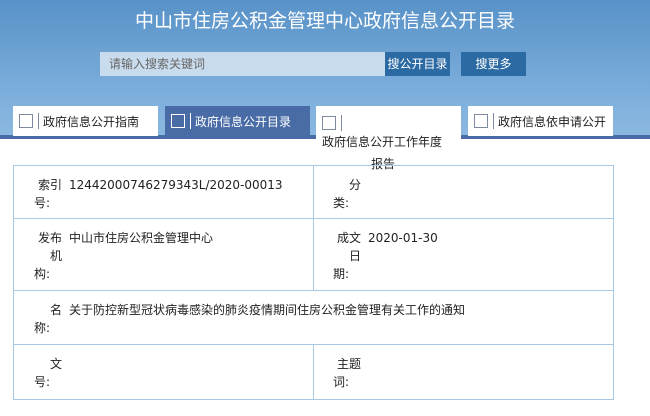 The height and width of the screenshot is (416, 650). What do you see at coordinates (26, 121) in the screenshot?
I see `document-icon` at bounding box center [26, 121].